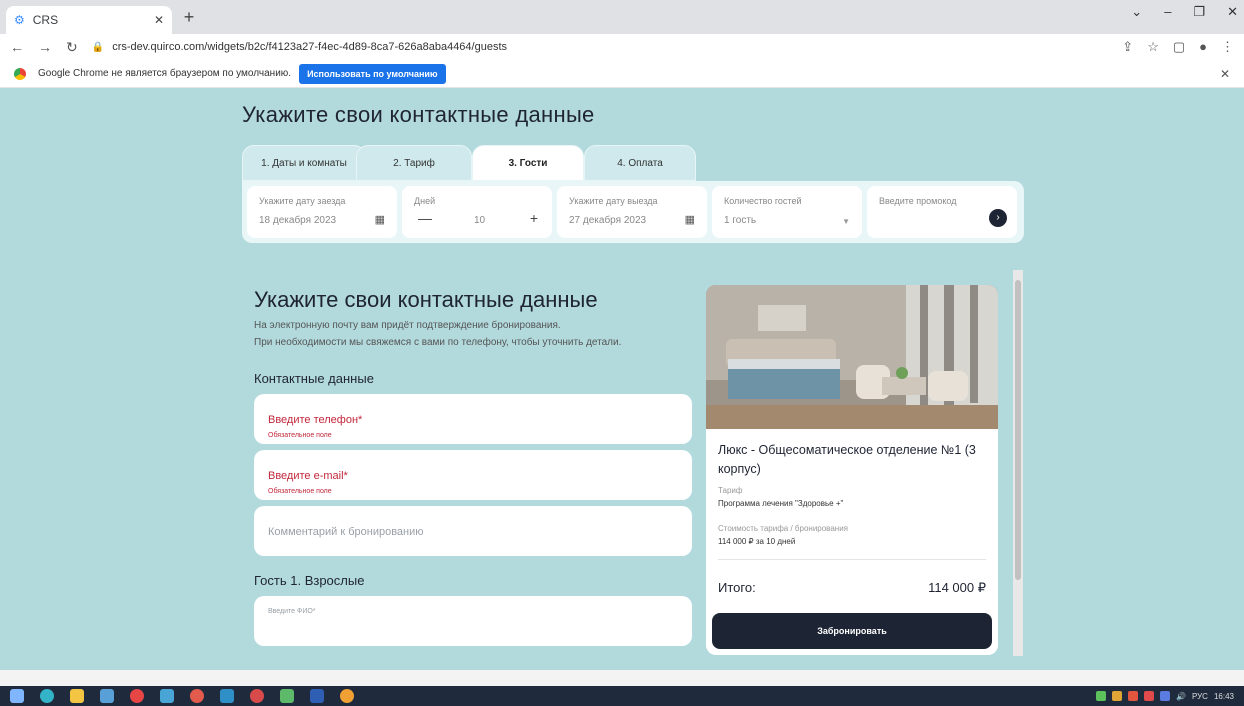 The height and width of the screenshot is (706, 1244). I want to click on comment-placeholder: Комментарий к бронированию, so click(346, 532).